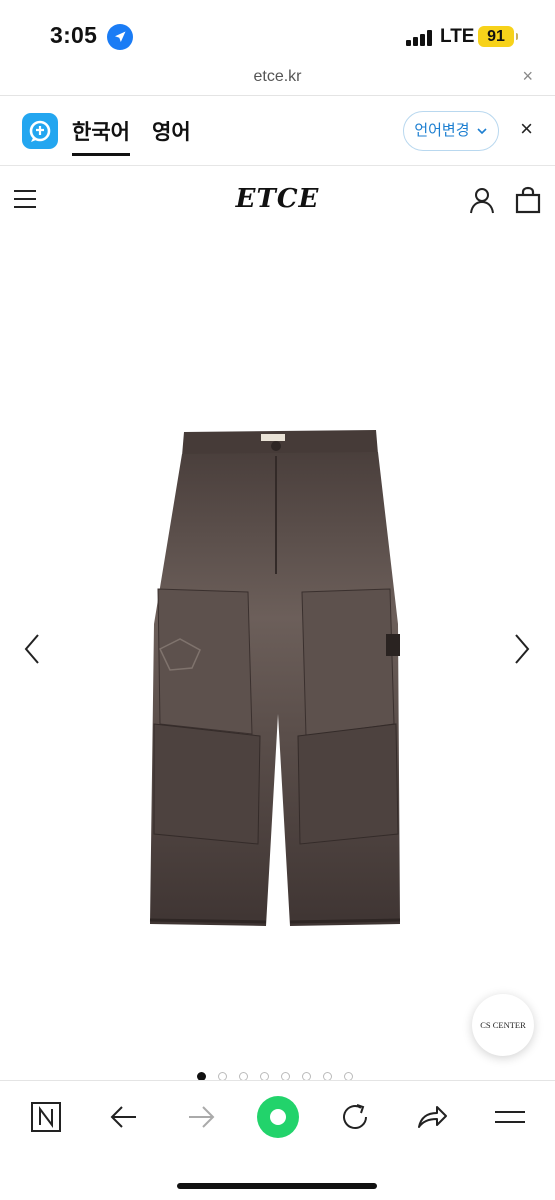 This screenshot has height=1200, width=555. What do you see at coordinates (171, 131) in the screenshot?
I see `tab-english: 영어` at bounding box center [171, 131].